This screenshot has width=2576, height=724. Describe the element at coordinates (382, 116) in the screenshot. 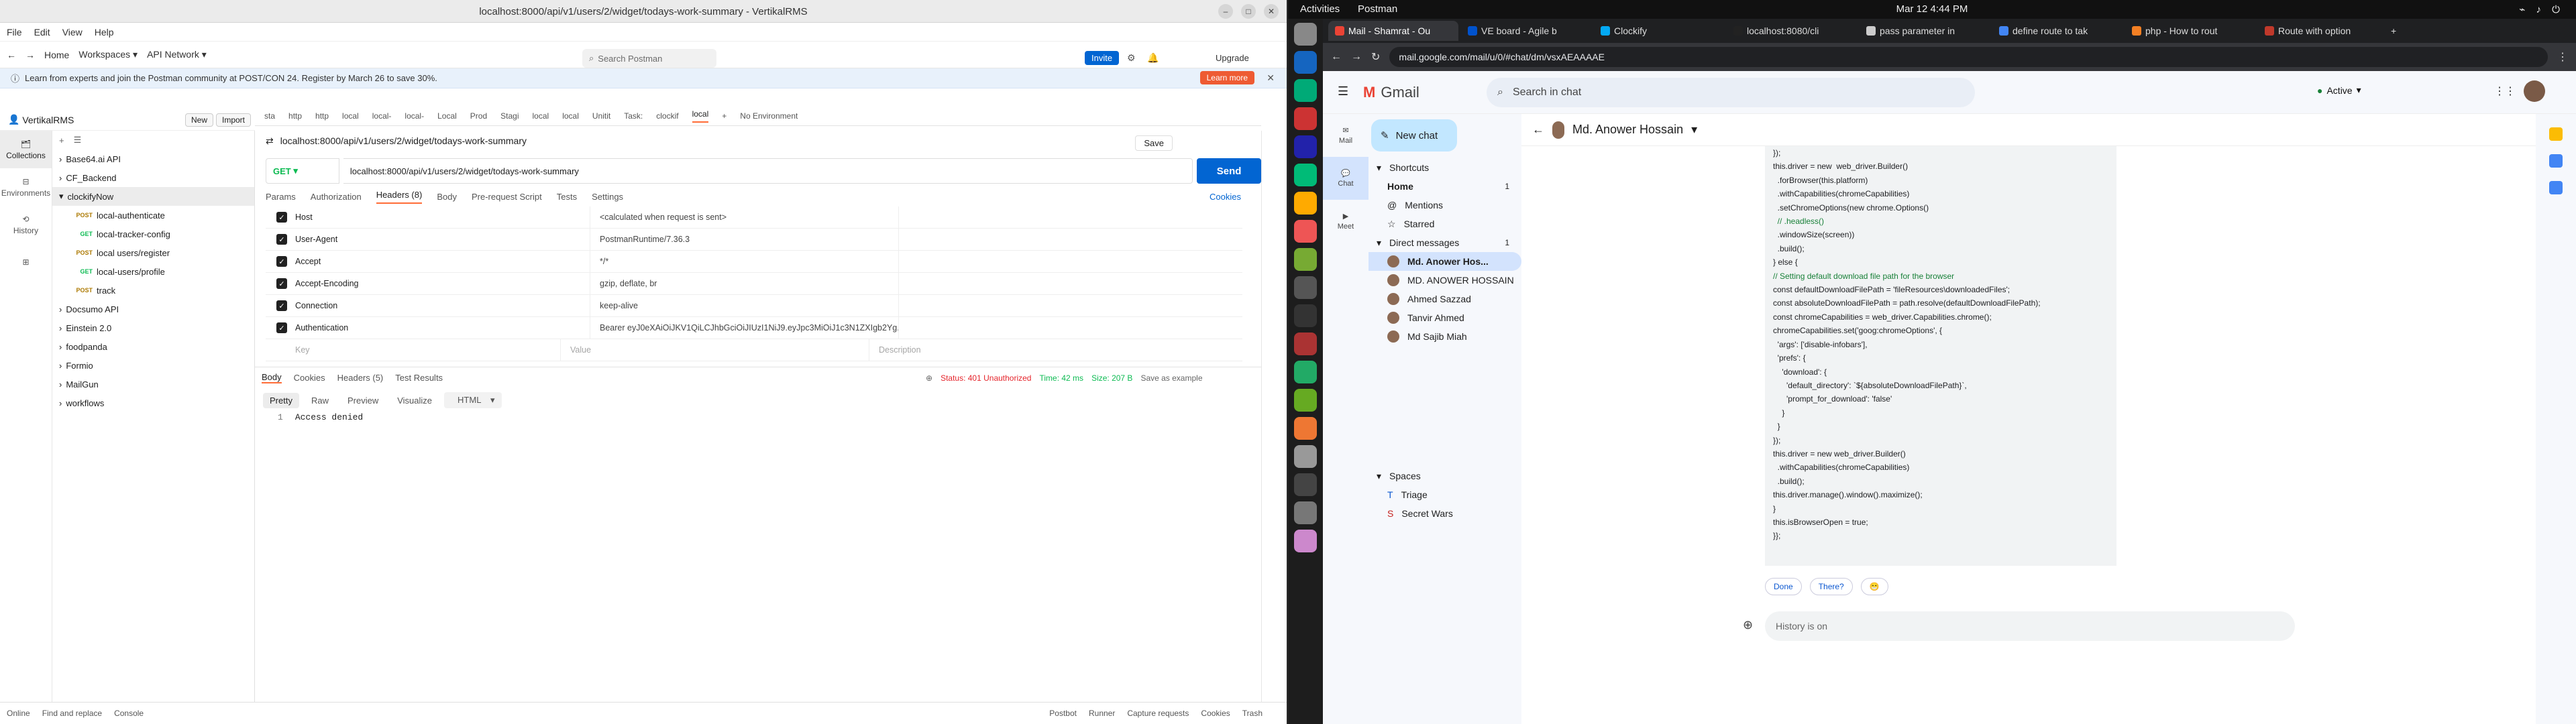

I see `open-tab: local-` at that location.